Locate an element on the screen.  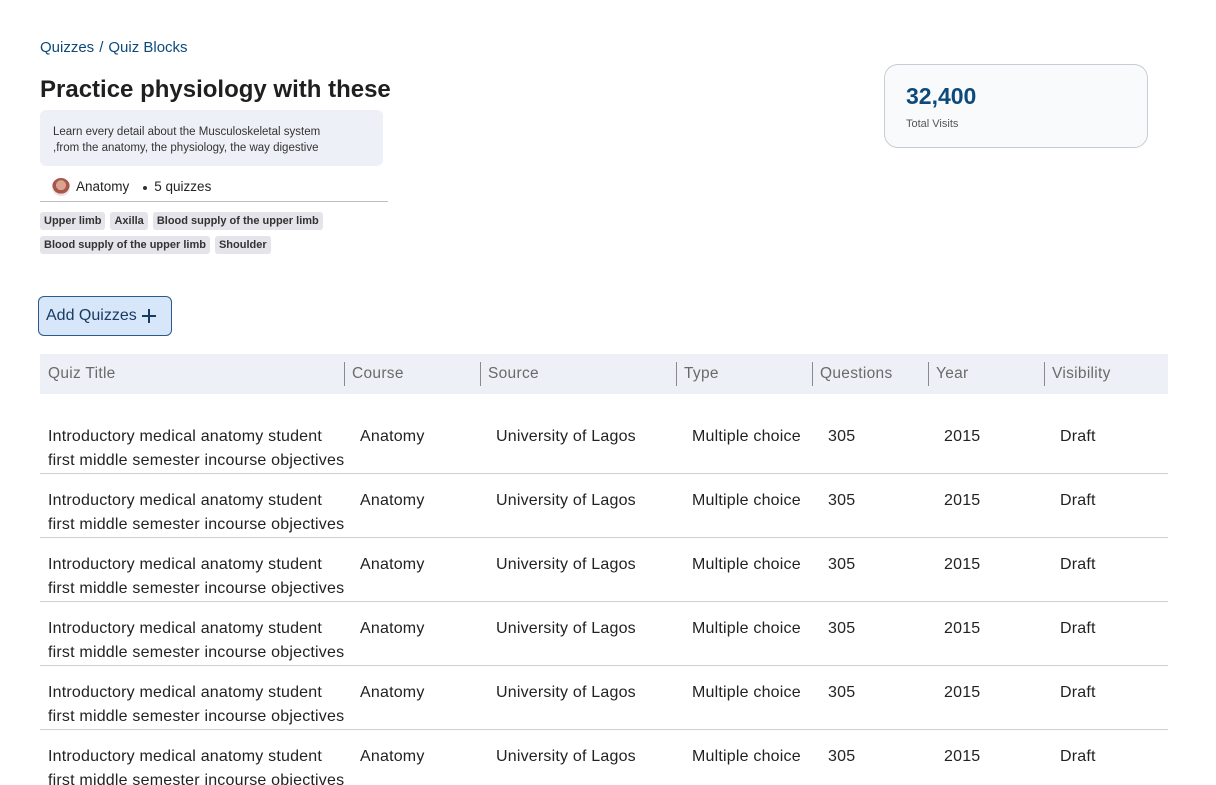
breadcrumb-quizzes: Quizzes is located at coordinates (67, 47).